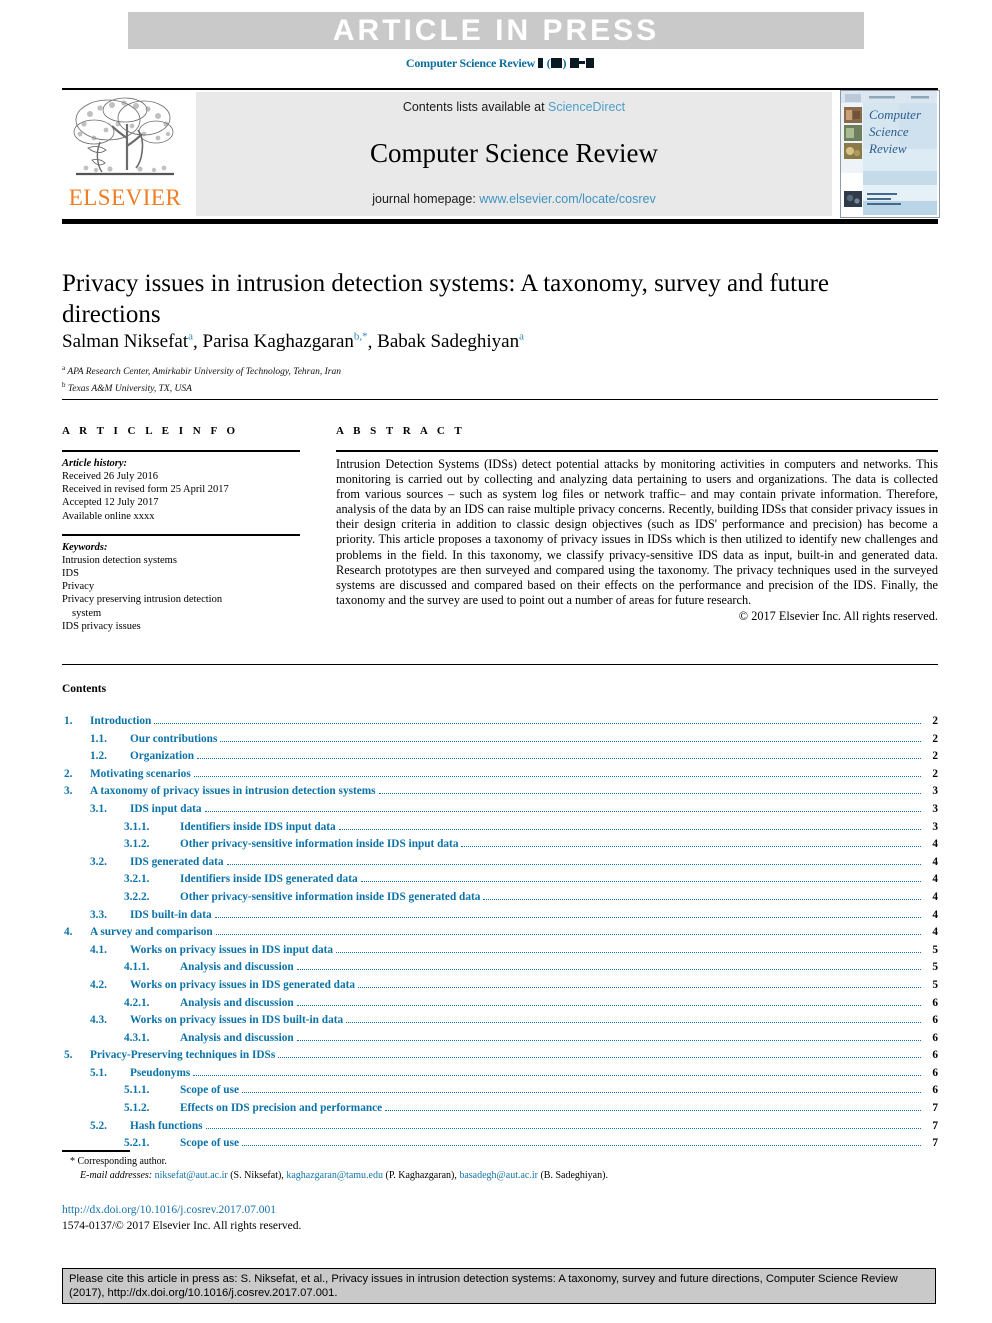 The image size is (992, 1323). I want to click on toc-entry: 3.3. IDS built-in data 4, so click(500, 916).